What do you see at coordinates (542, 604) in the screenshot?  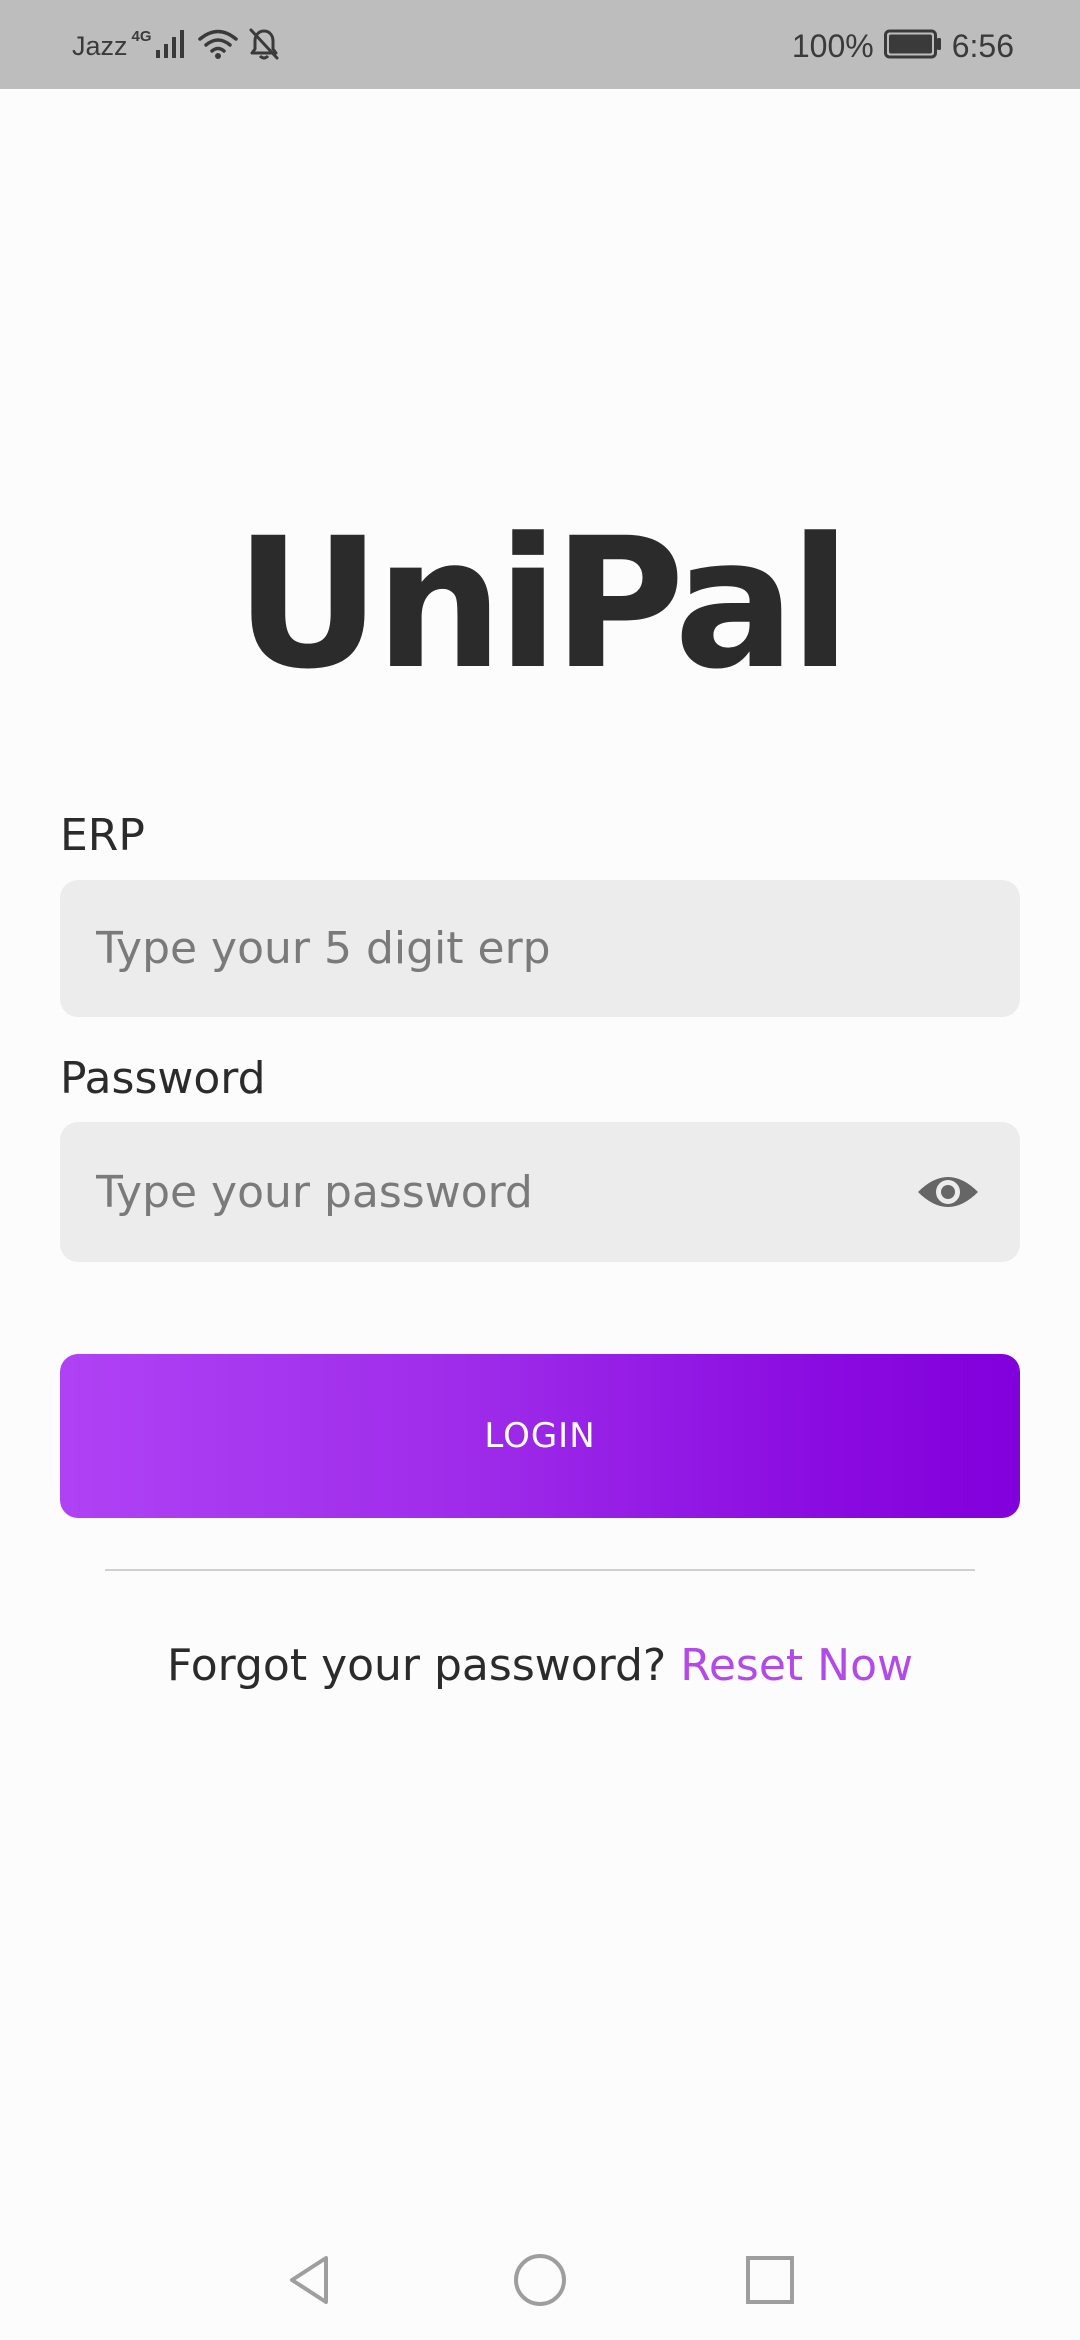 I see `app-title: UniPal` at bounding box center [542, 604].